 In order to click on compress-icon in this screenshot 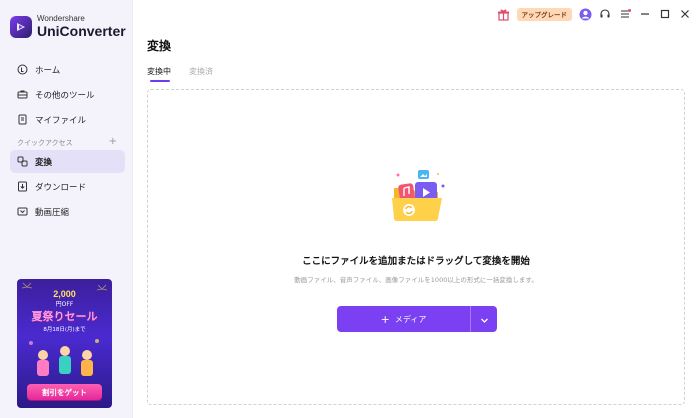, I will do `click(22, 212)`.